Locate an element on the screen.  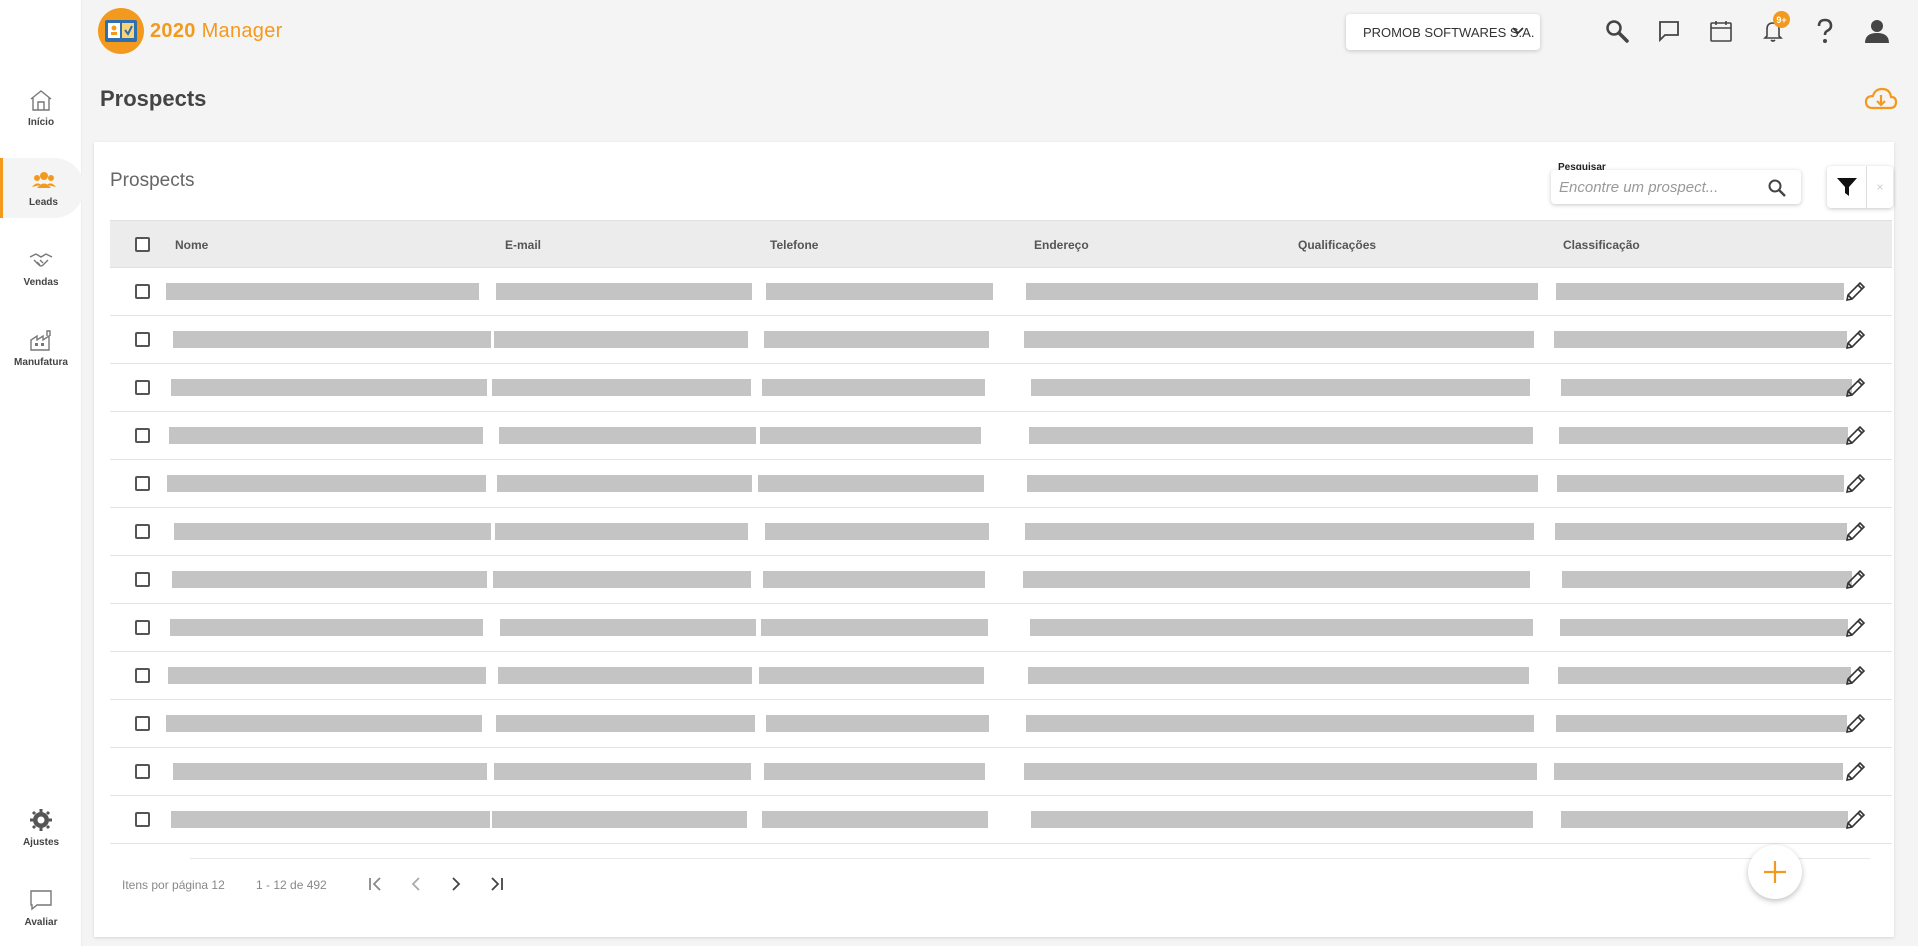
sidebar-item-manufatura: Manufatura is located at coordinates (41, 348).